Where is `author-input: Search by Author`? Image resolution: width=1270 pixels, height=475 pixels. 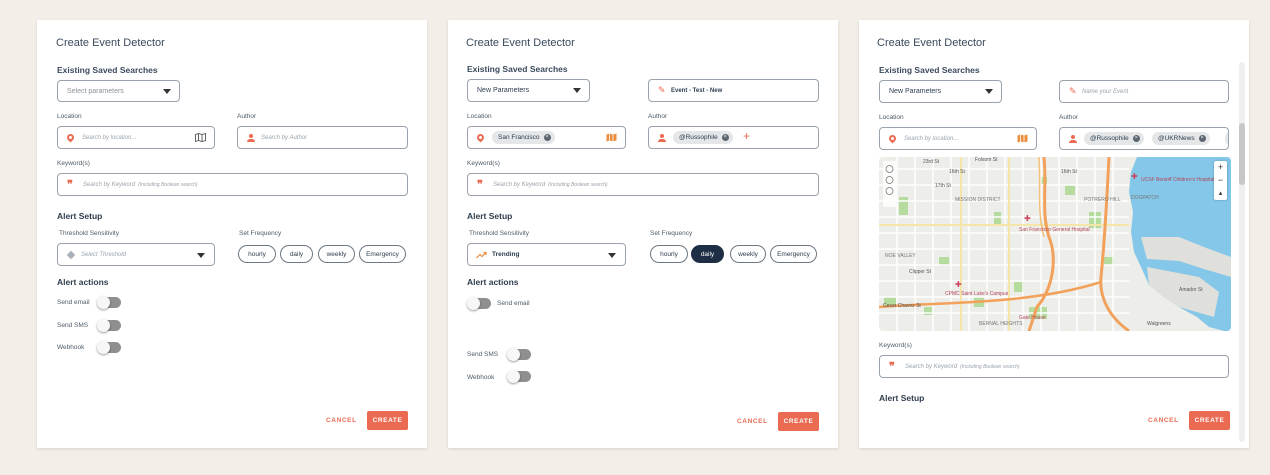
author-input: Search by Author is located at coordinates (322, 137).